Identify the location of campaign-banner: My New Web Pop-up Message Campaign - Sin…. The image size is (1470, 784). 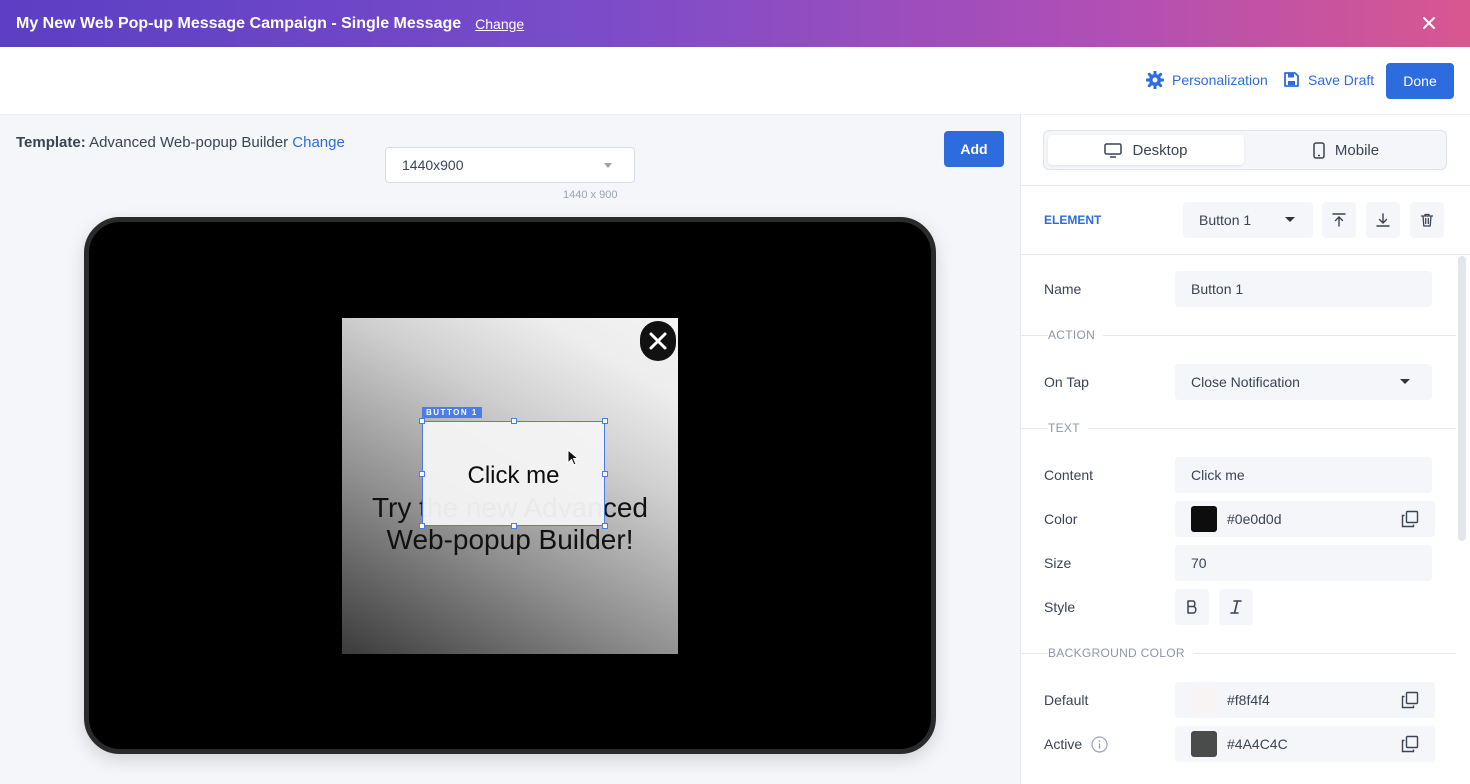
(735, 23).